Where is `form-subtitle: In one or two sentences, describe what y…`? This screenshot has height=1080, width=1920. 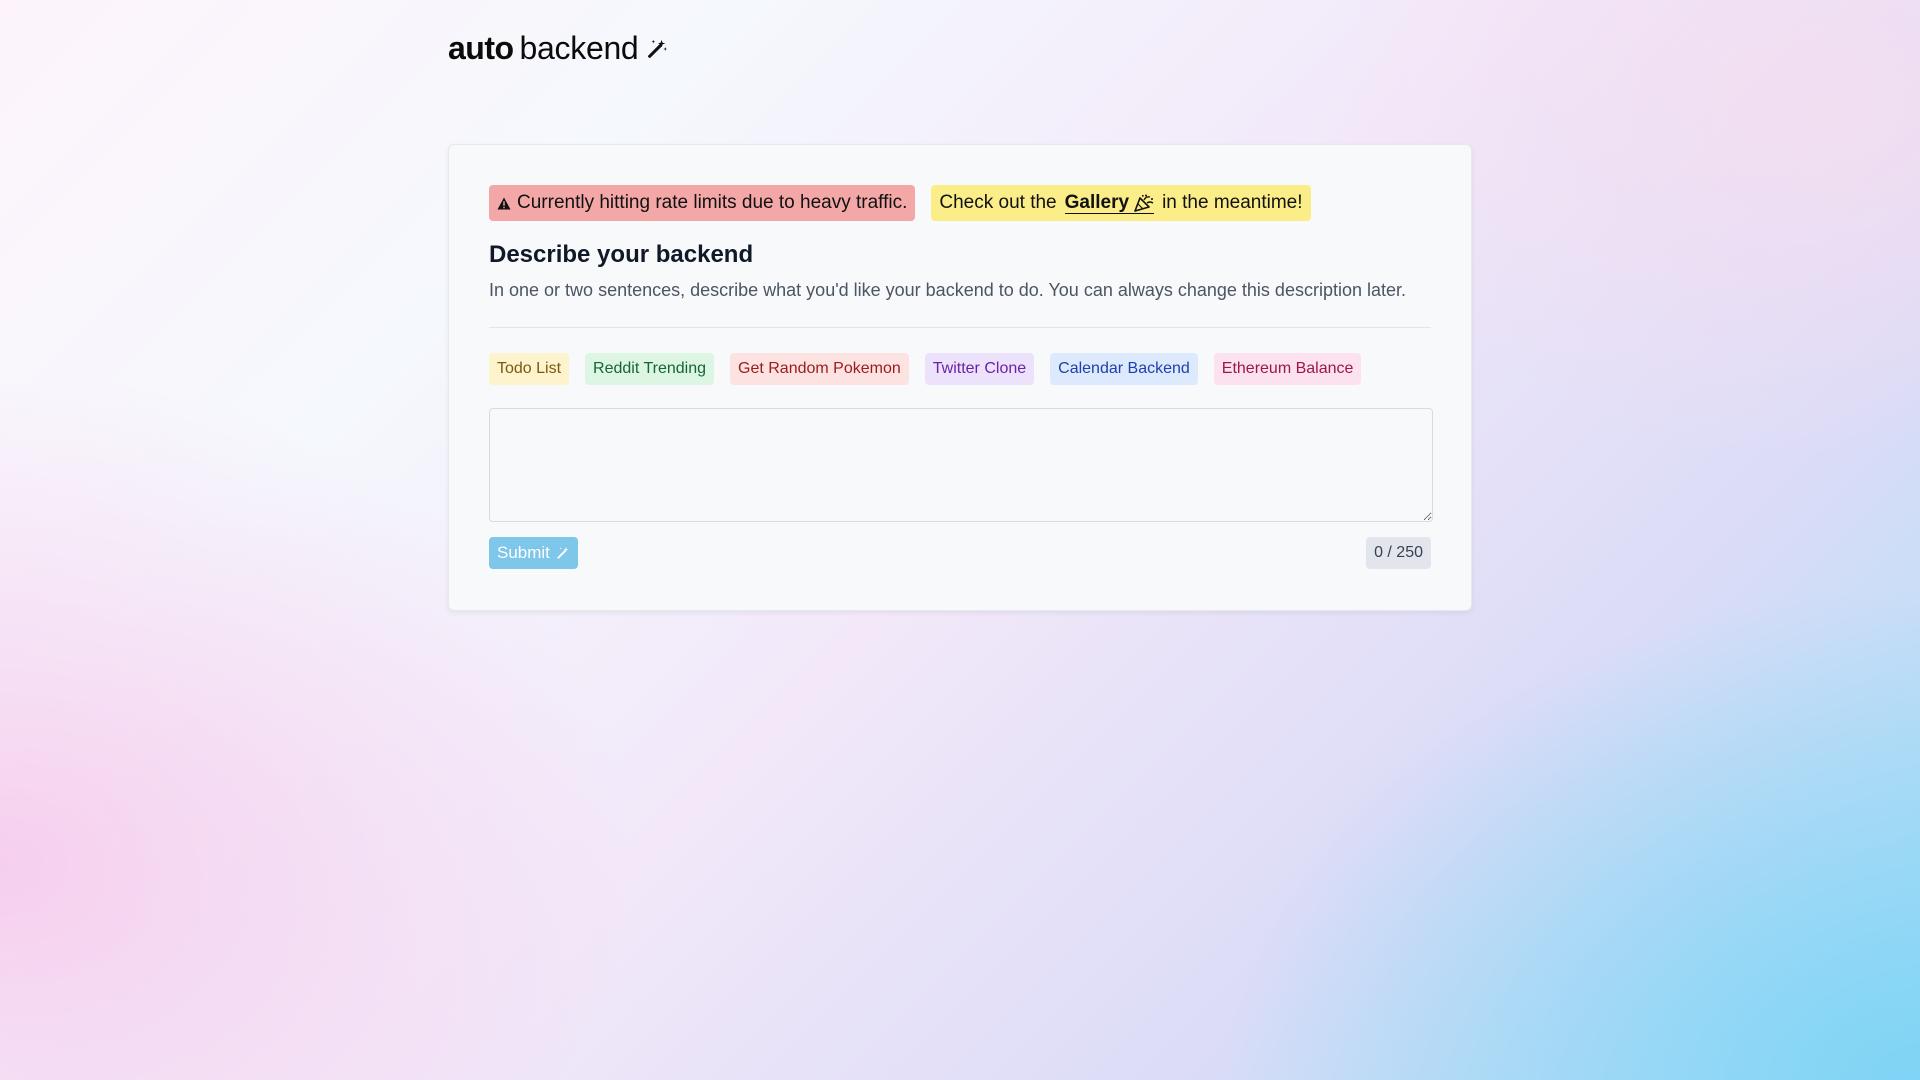 form-subtitle: In one or two sentences, describe what y… is located at coordinates (947, 290).